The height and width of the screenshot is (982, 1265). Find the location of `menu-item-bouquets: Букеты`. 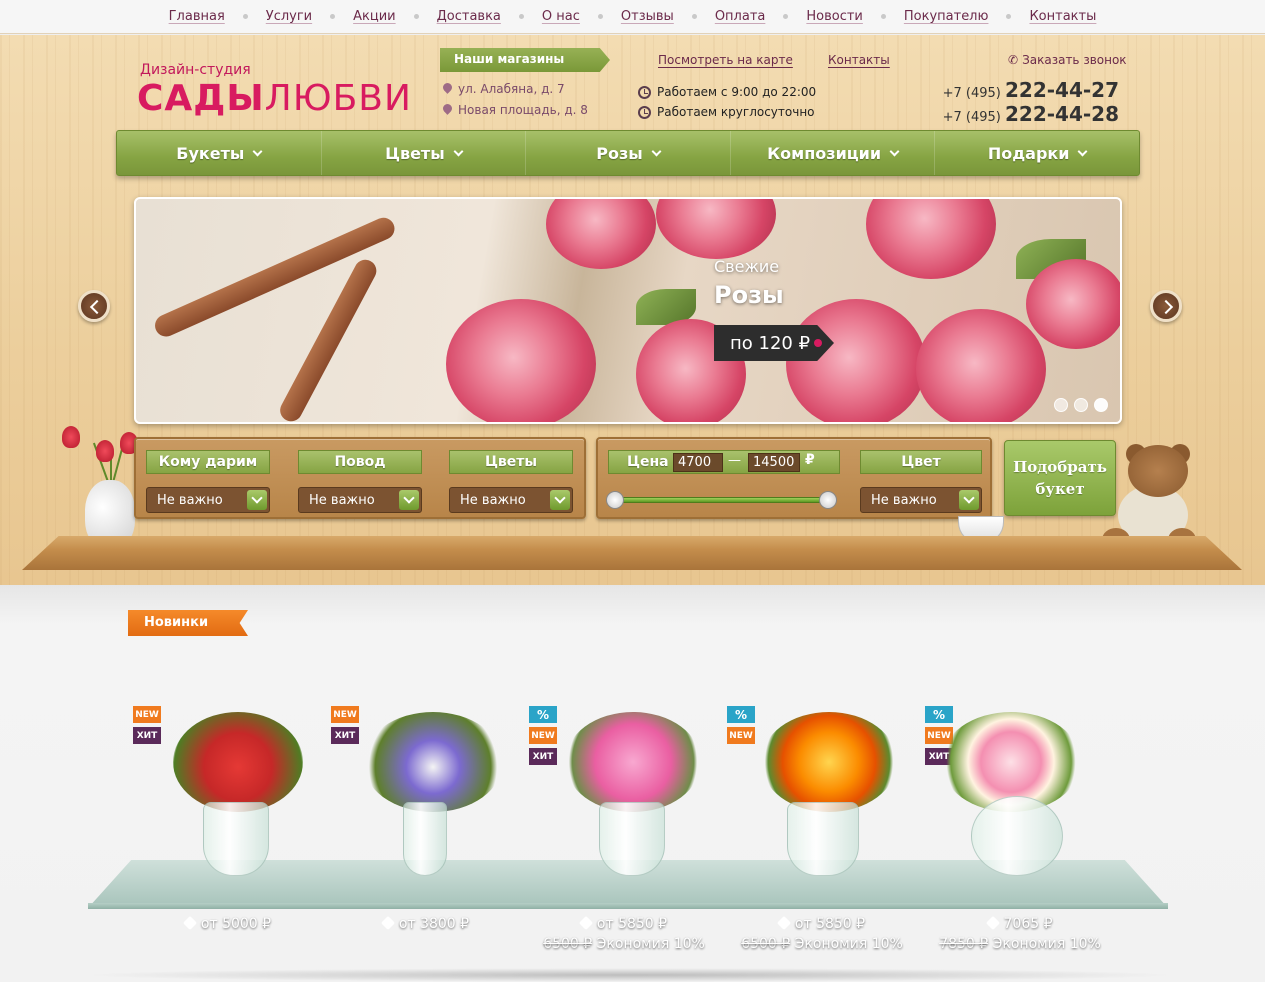

menu-item-bouquets: Букеты is located at coordinates (219, 153).